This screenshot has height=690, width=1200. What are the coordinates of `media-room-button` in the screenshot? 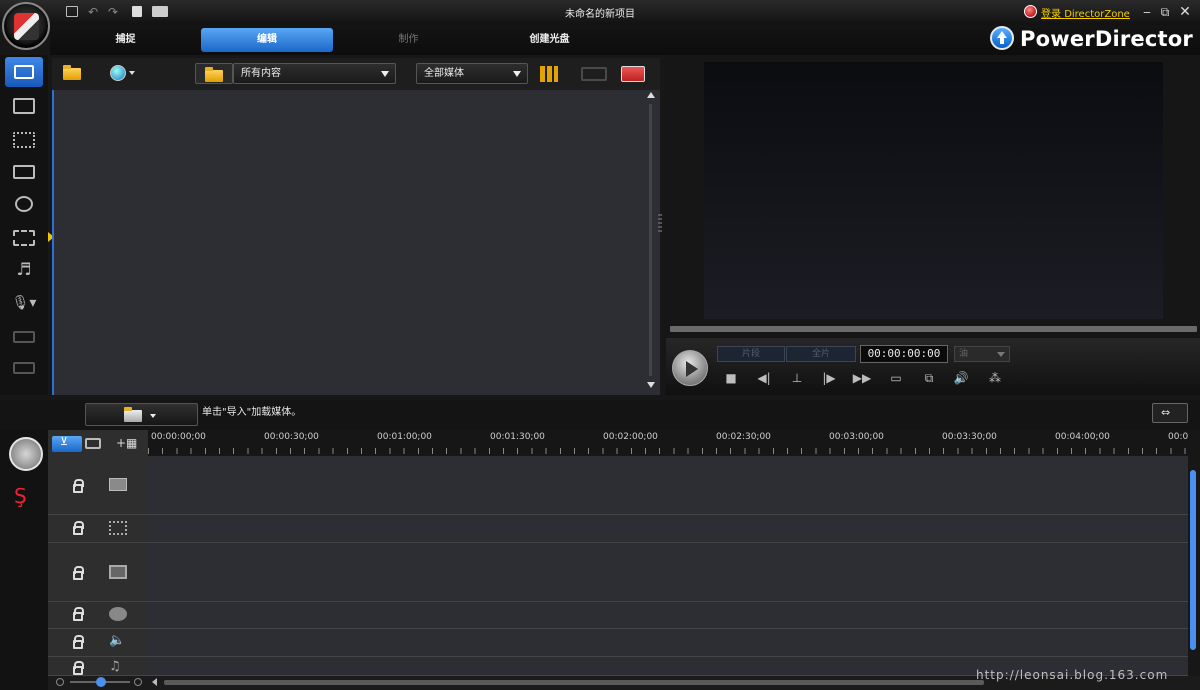 It's located at (24, 72).